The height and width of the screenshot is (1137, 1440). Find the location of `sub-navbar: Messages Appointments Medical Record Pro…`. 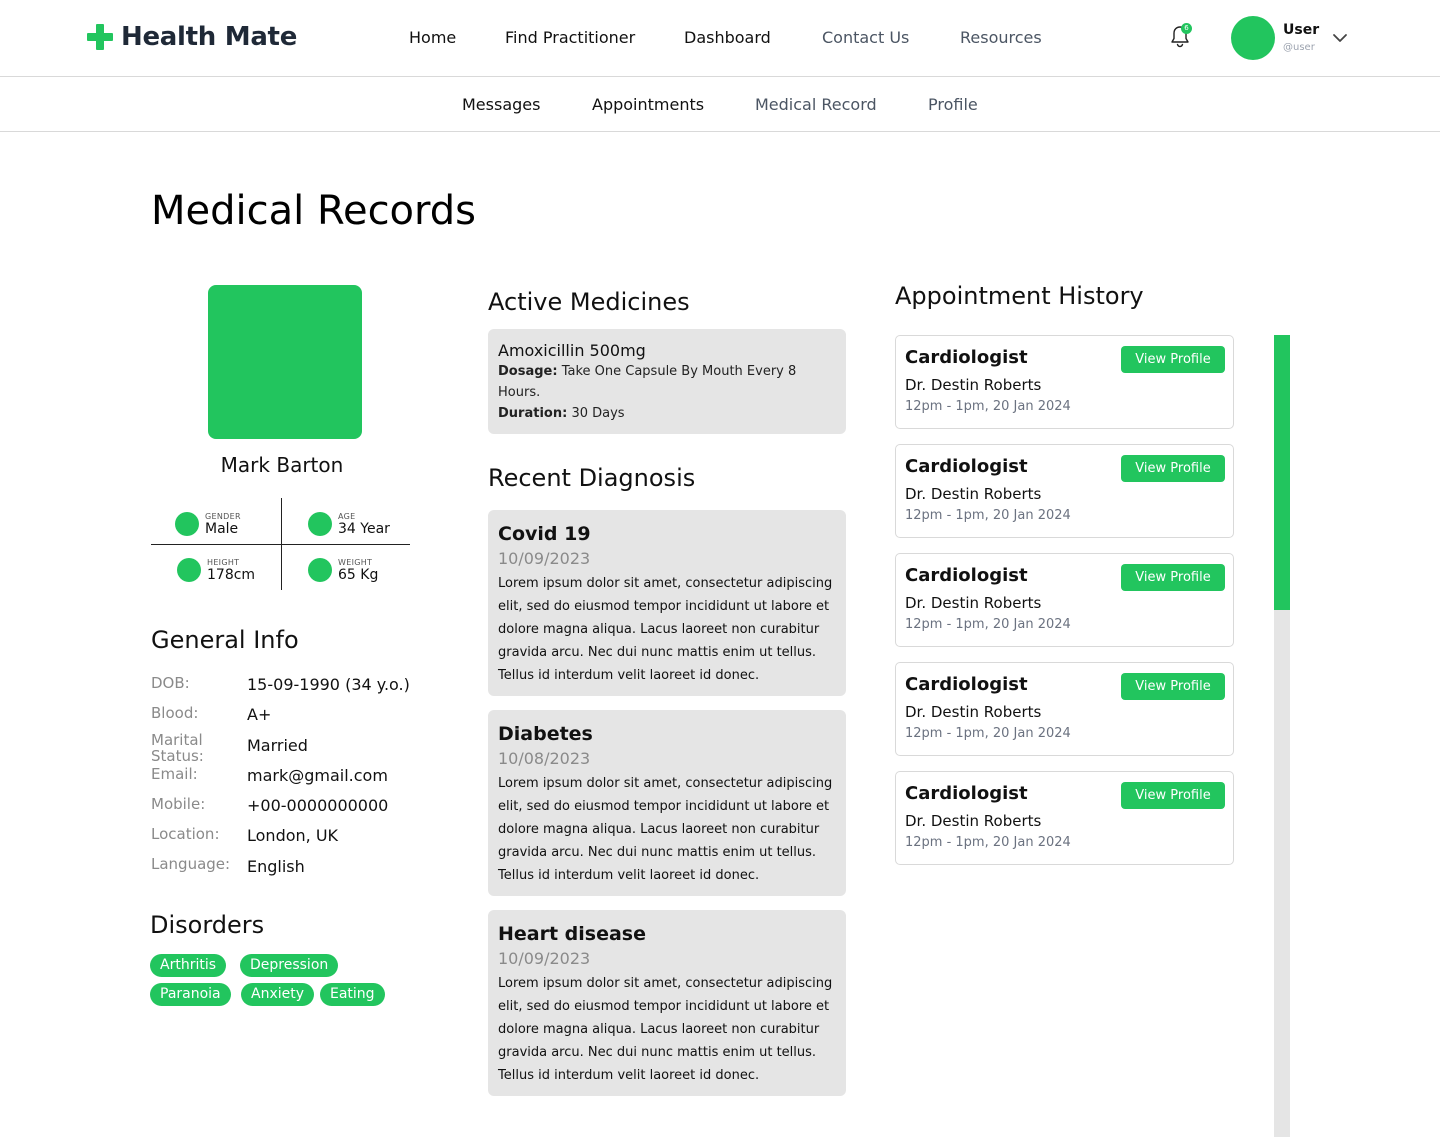

sub-navbar: Messages Appointments Medical Record Pro… is located at coordinates (720, 104).